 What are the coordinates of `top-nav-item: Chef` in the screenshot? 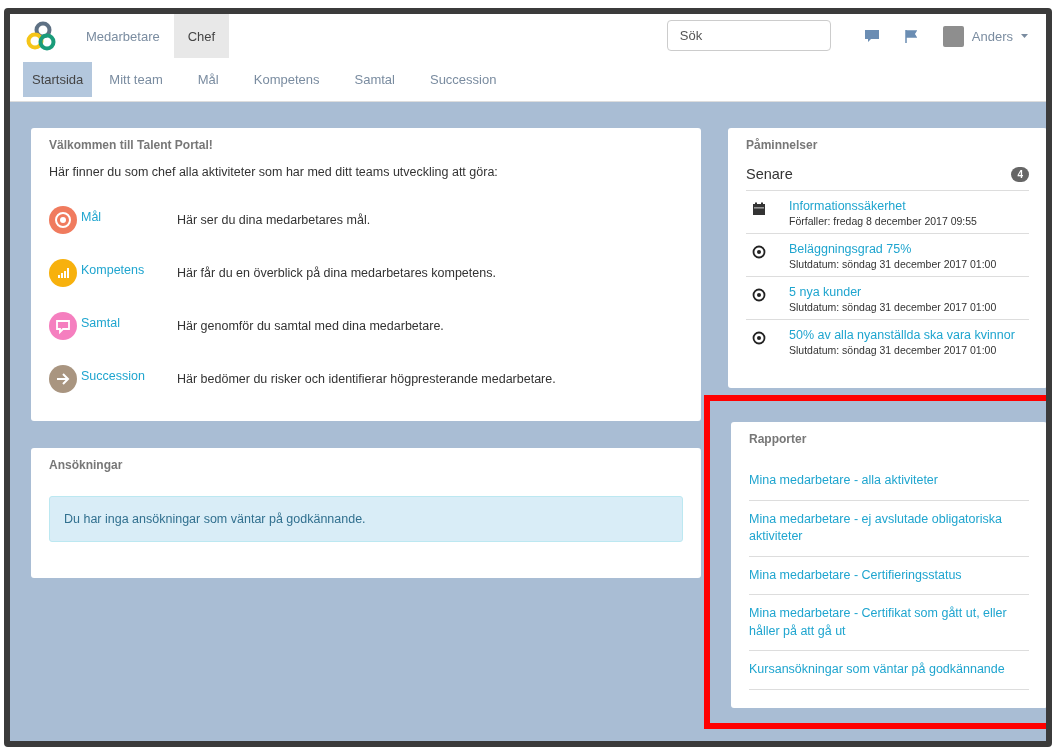 It's located at (201, 36).